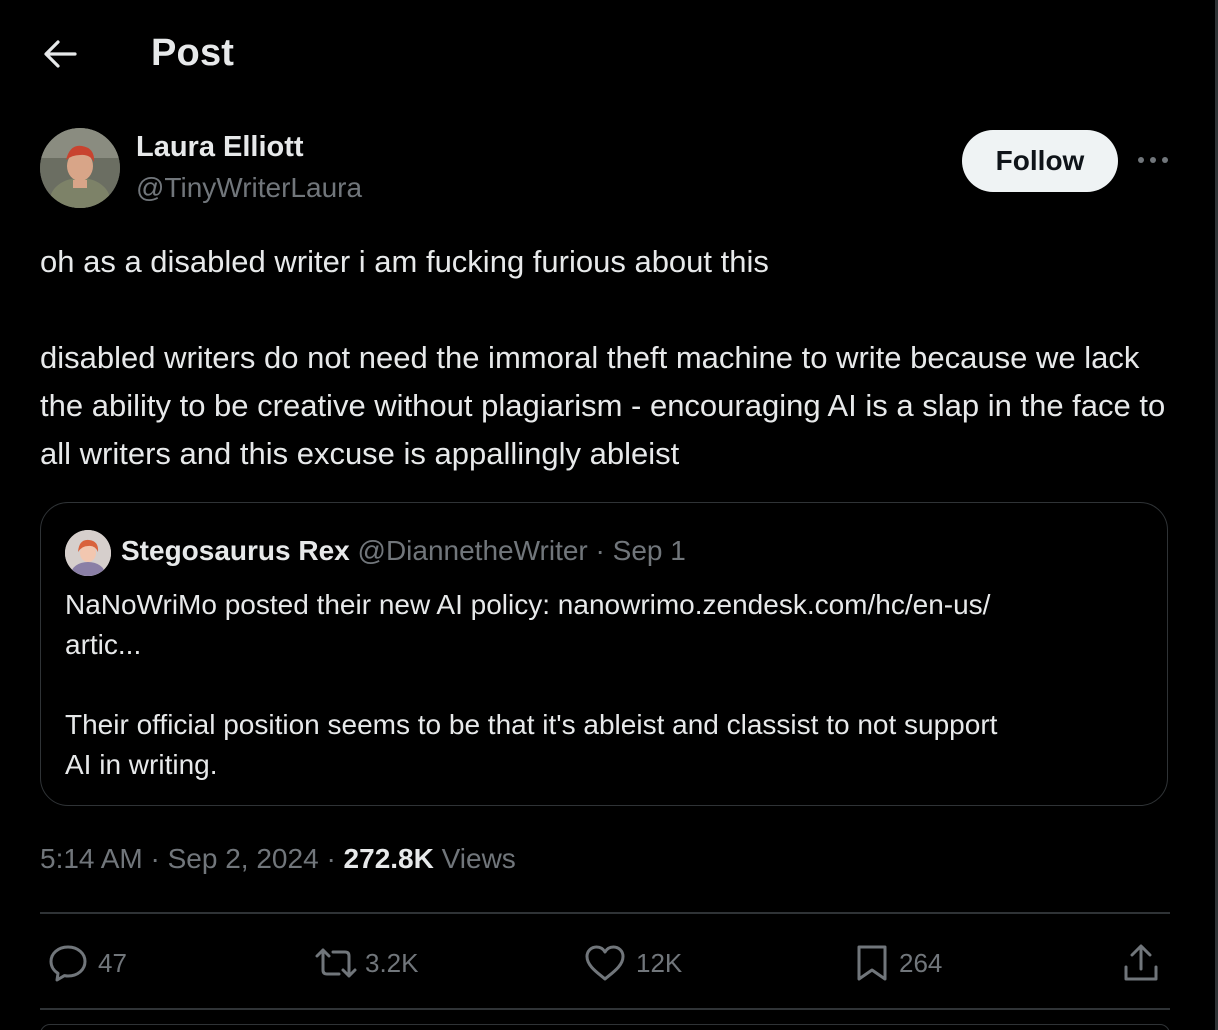  What do you see at coordinates (649, 550) in the screenshot?
I see `quoted-date: Sep 1` at bounding box center [649, 550].